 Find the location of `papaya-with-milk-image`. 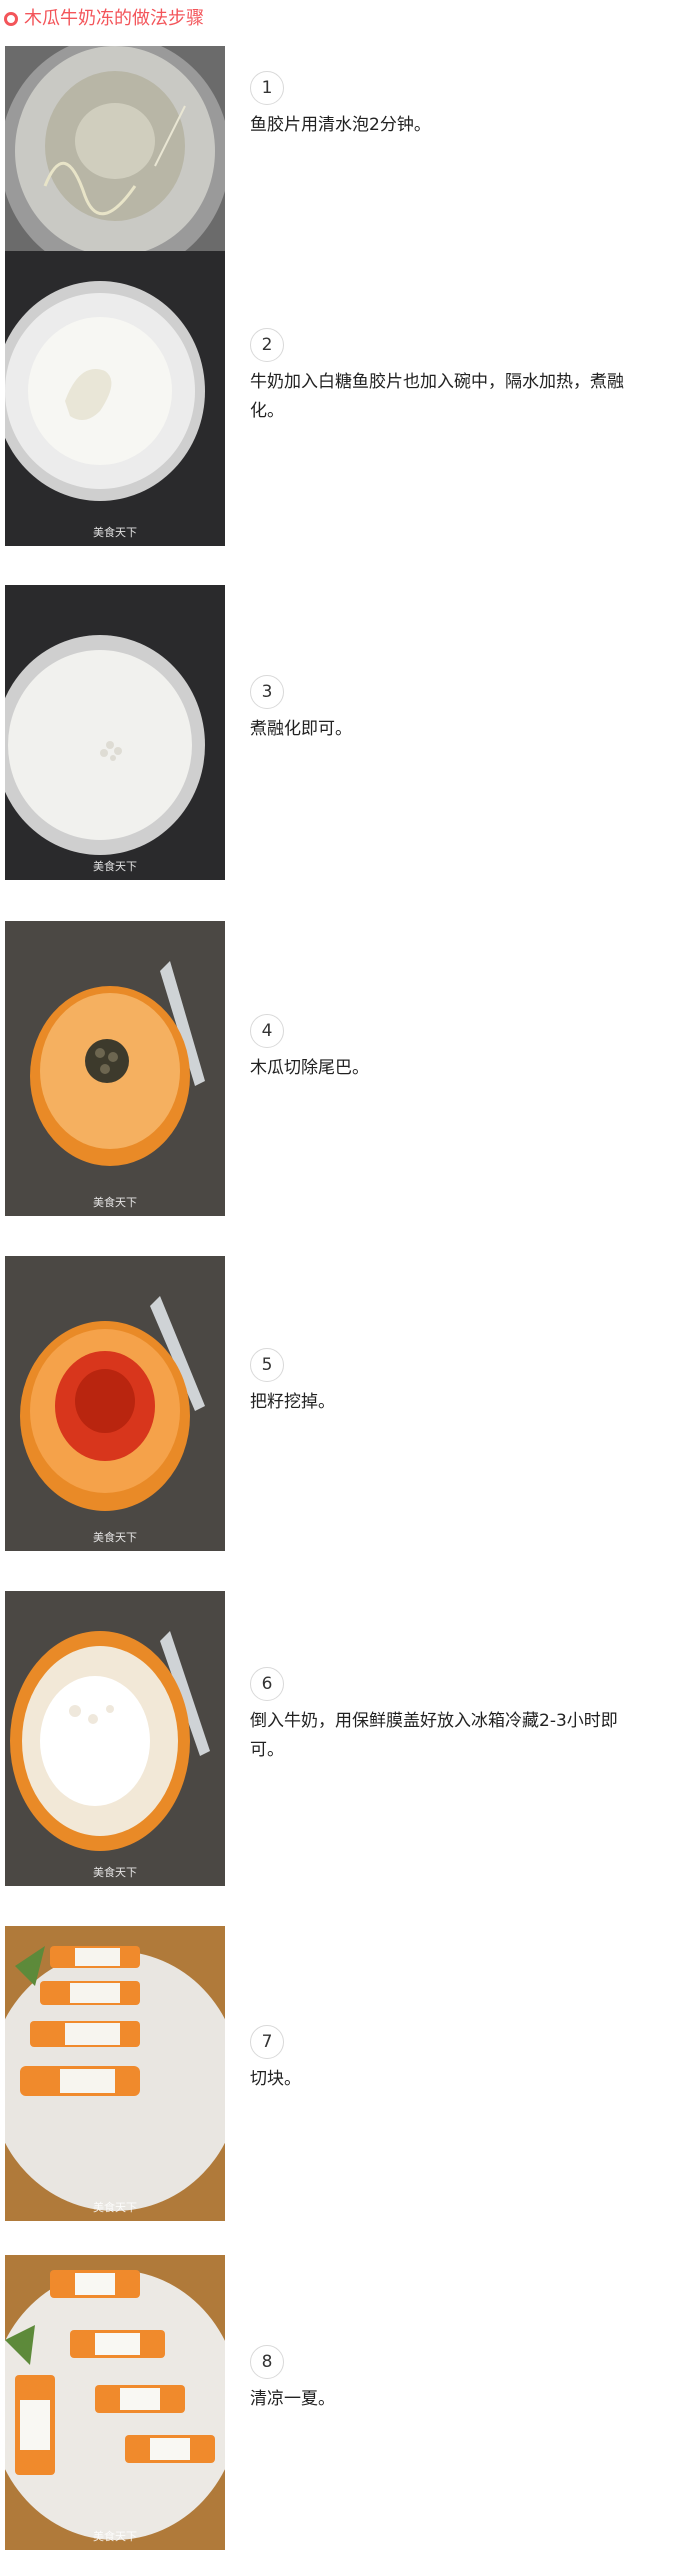

papaya-with-milk-image is located at coordinates (115, 1738).